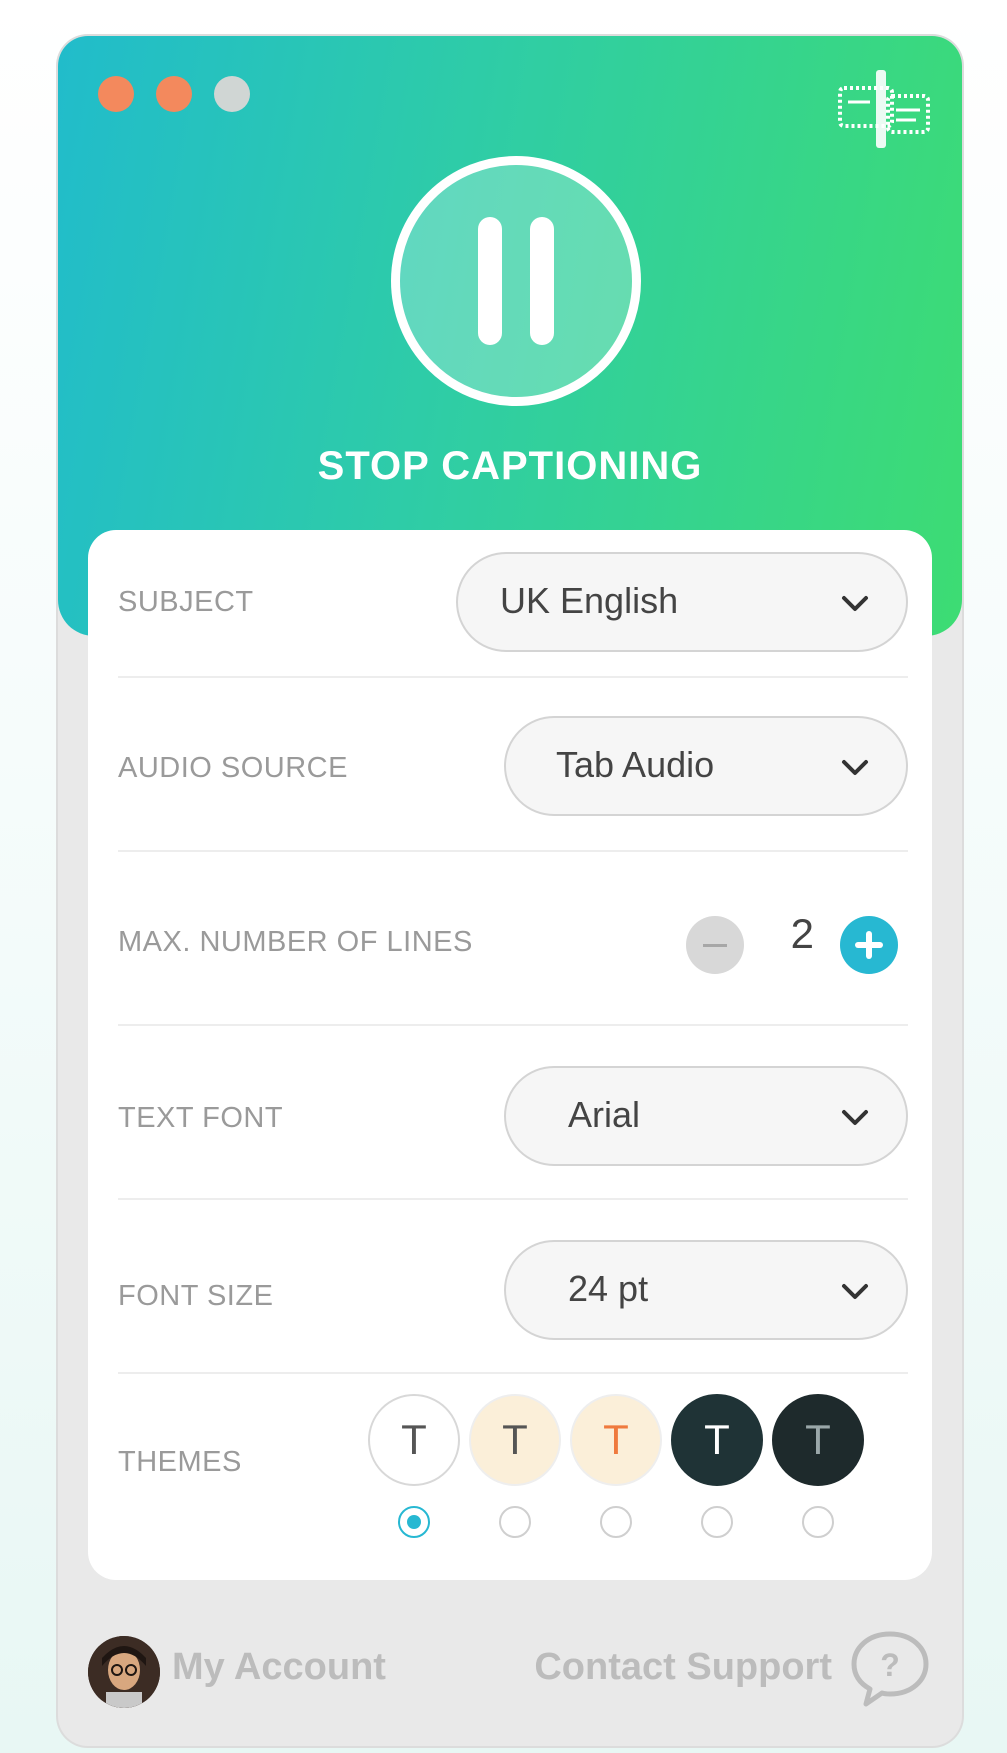 Image resolution: width=1007 pixels, height=1753 pixels. I want to click on radio-selected-dot, so click(414, 1522).